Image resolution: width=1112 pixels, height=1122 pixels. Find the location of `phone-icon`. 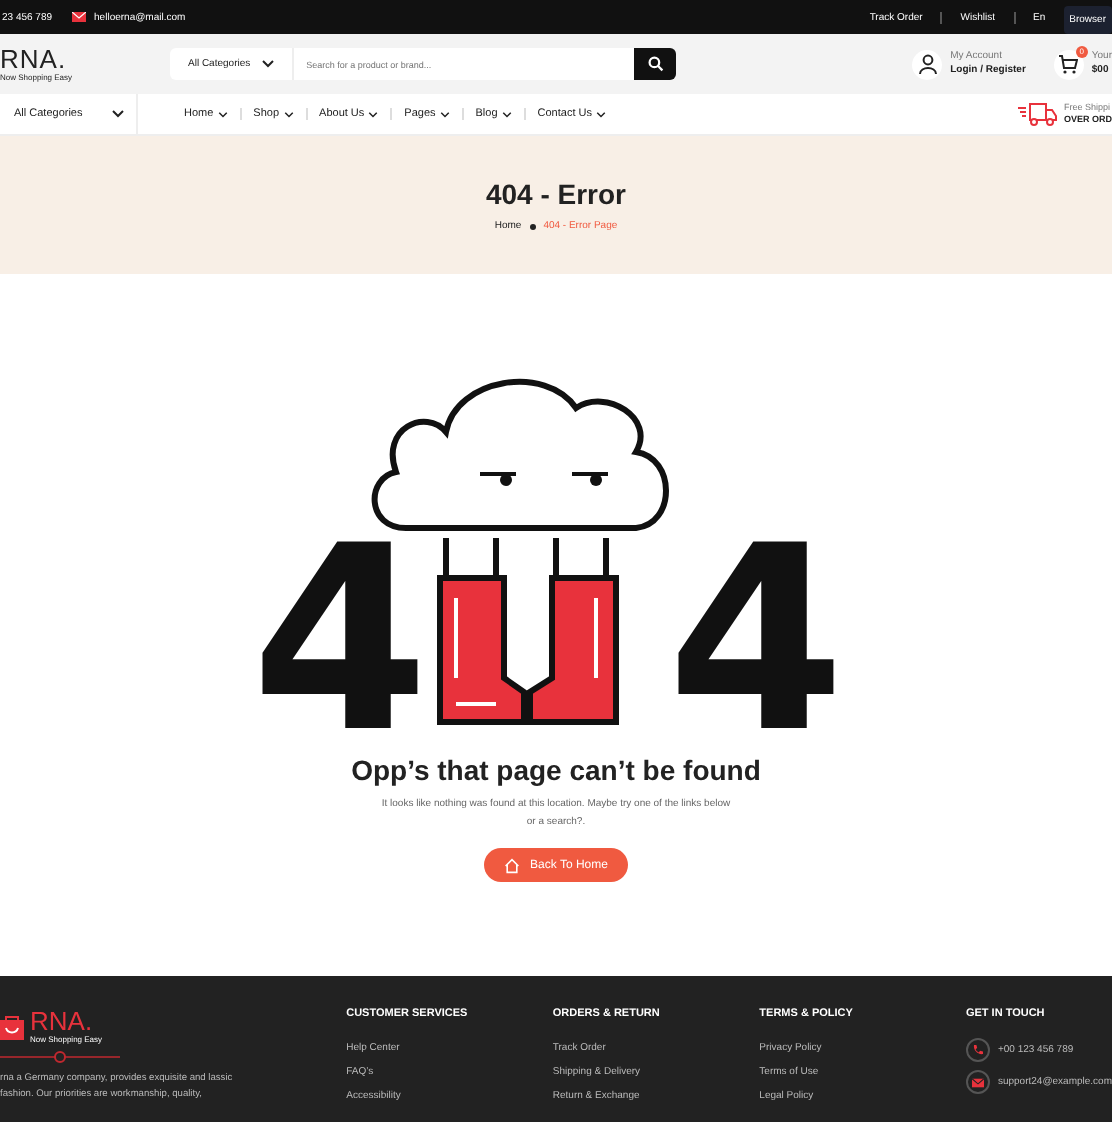

phone-icon is located at coordinates (977, 1050).